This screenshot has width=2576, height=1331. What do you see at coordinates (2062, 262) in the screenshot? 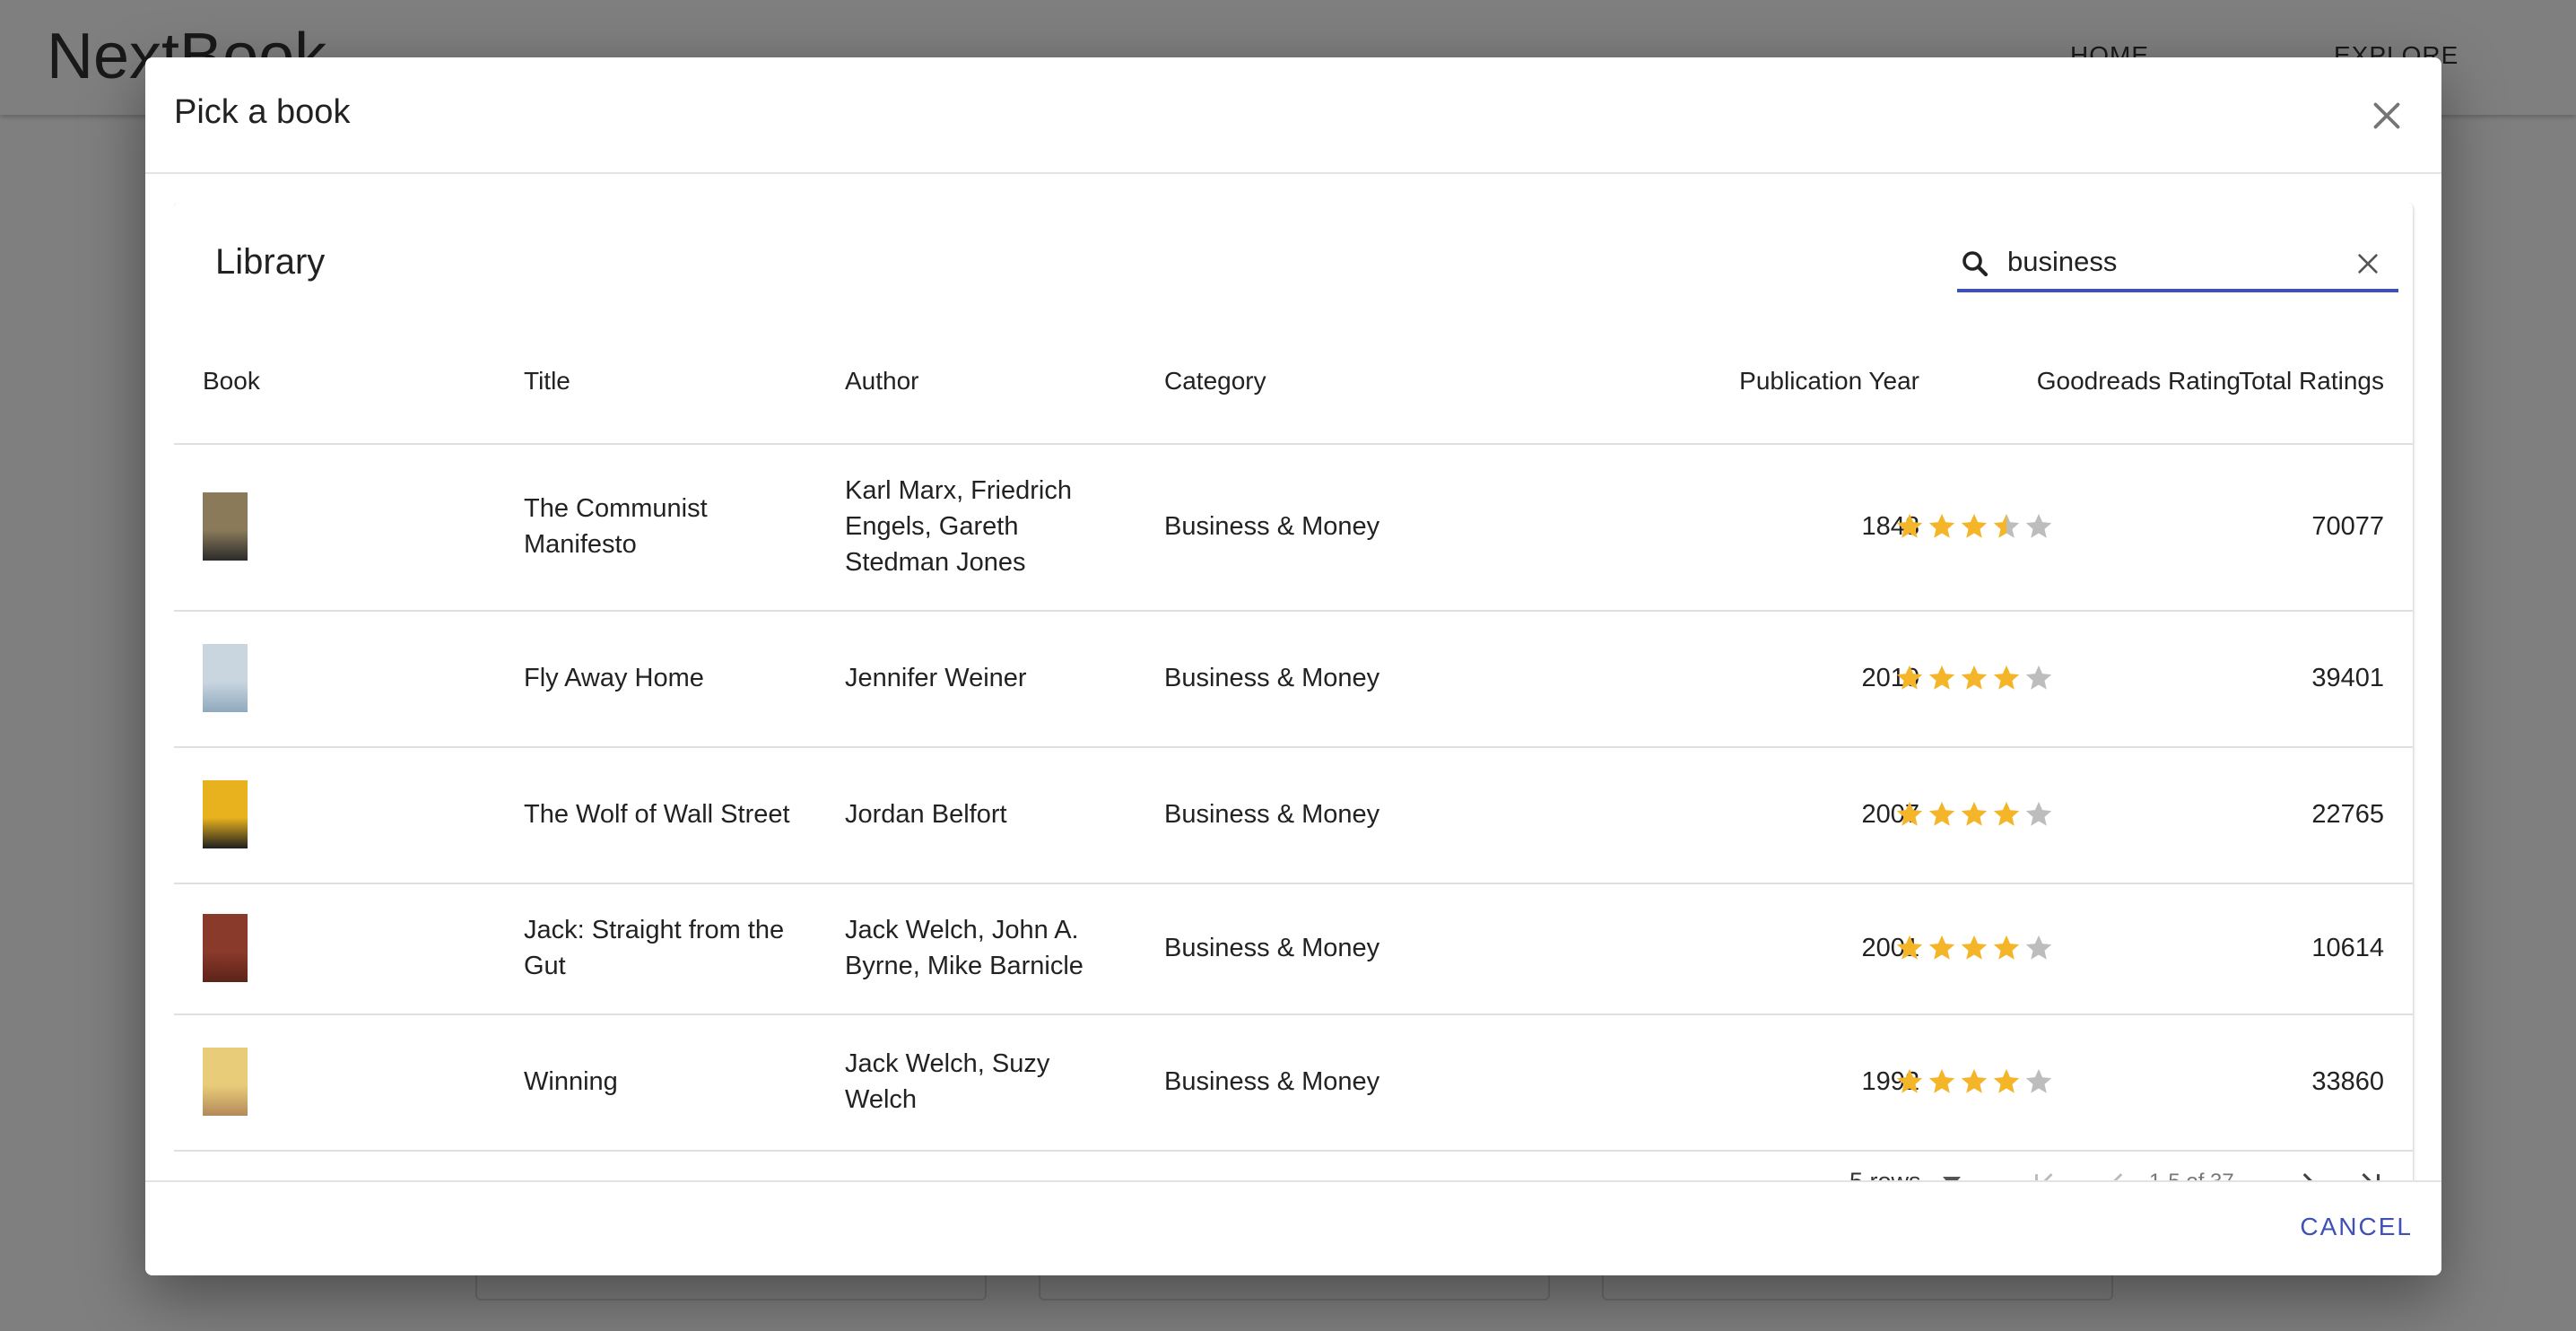
I see `search-value: business` at bounding box center [2062, 262].